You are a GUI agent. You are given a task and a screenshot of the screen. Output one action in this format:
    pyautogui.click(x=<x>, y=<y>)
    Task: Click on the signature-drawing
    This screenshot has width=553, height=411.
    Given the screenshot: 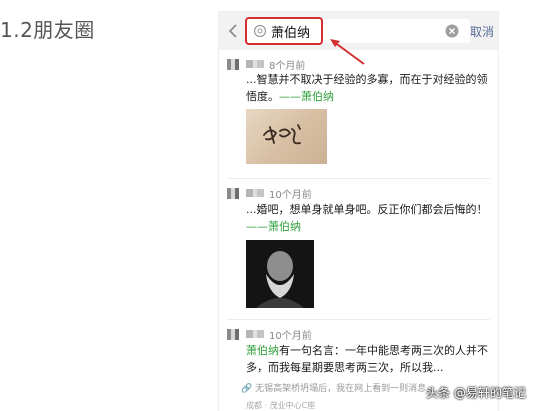 What is the action you would take?
    pyautogui.click(x=282, y=134)
    